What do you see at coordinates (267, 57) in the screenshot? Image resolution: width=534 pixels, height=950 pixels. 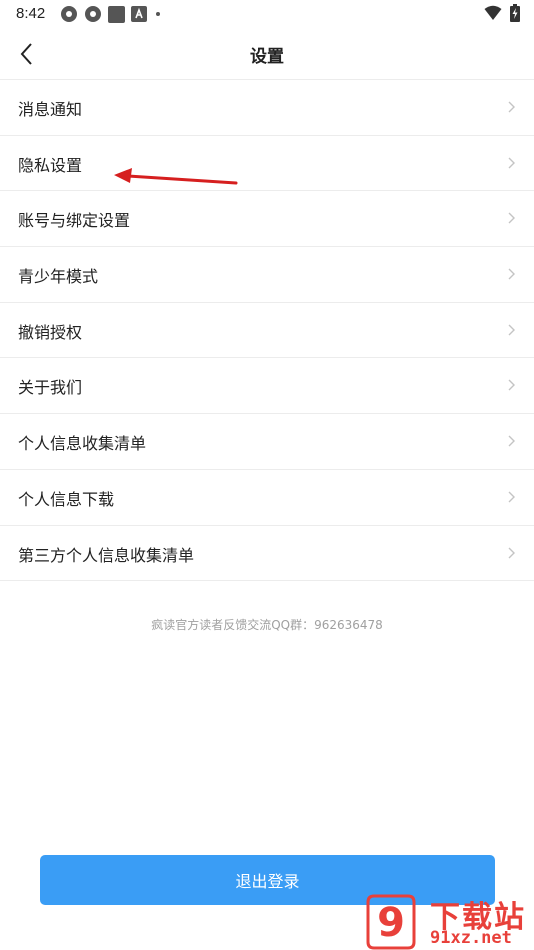 I see `page-title: 设置` at bounding box center [267, 57].